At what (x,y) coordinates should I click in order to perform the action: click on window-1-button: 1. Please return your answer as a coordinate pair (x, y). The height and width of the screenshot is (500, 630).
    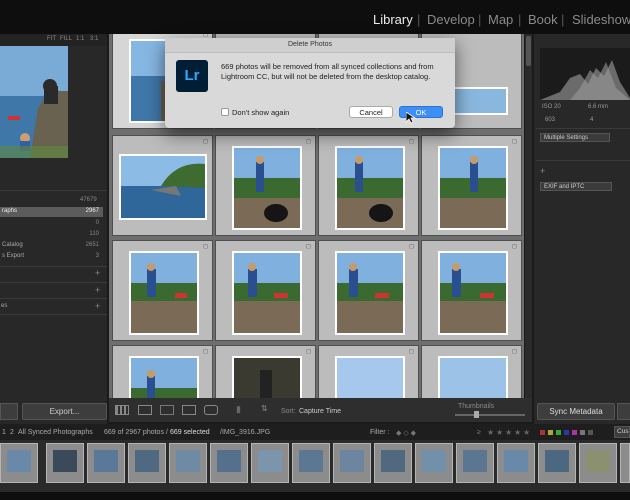
    Looking at the image, I should click on (4, 432).